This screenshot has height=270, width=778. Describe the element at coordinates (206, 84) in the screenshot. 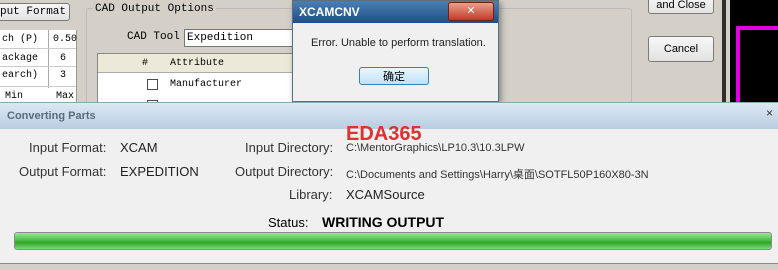

I see `attribute-cell: Manufacturer` at that location.